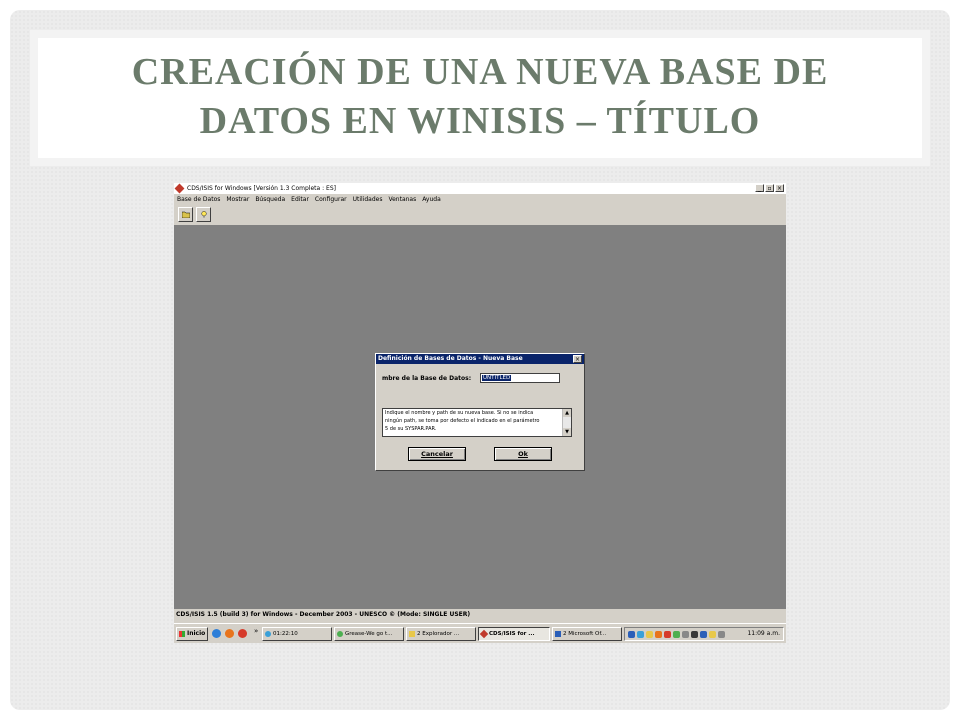  I want to click on task-timer: 01:22:10, so click(297, 634).